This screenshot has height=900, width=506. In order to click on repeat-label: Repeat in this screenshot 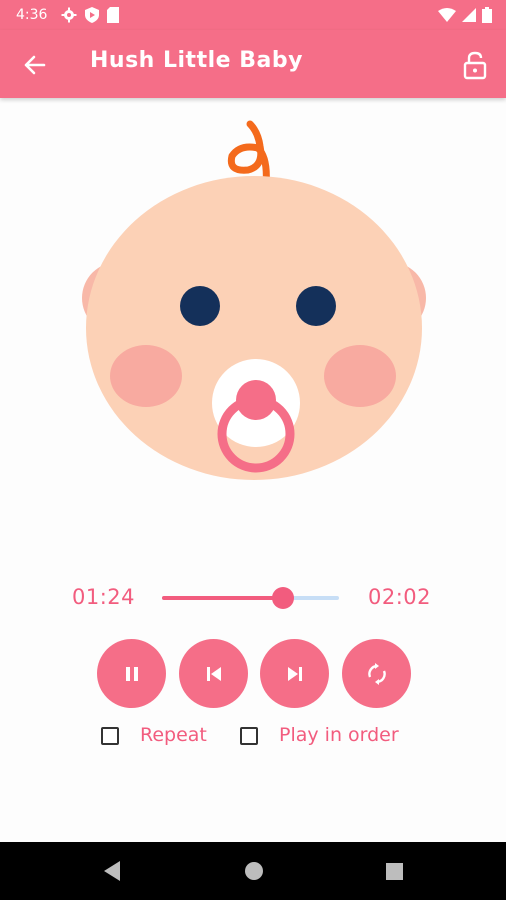, I will do `click(173, 735)`.